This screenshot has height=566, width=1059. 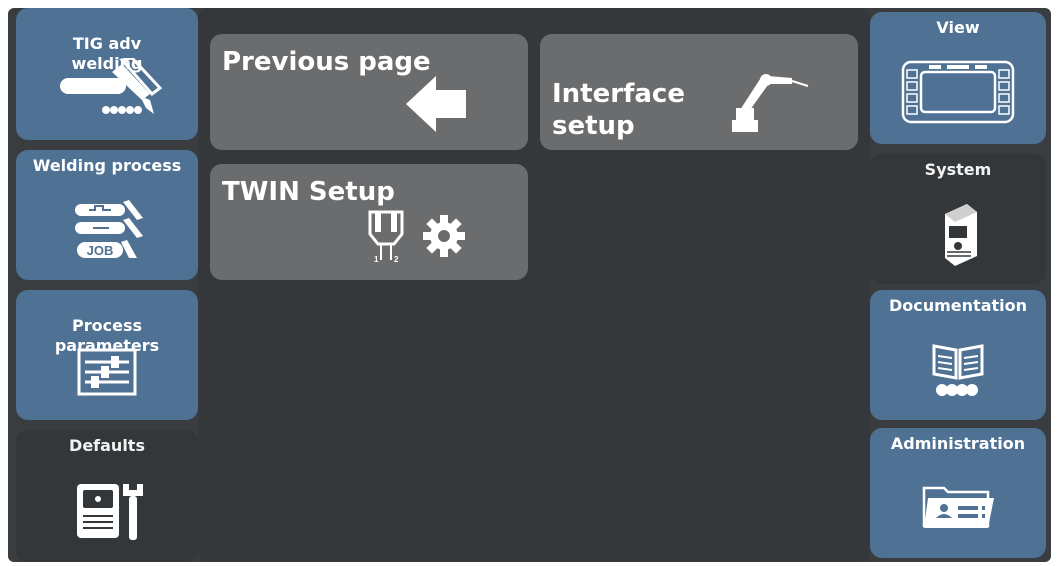 I want to click on nav-documentation-label: Documentation, so click(x=958, y=305).